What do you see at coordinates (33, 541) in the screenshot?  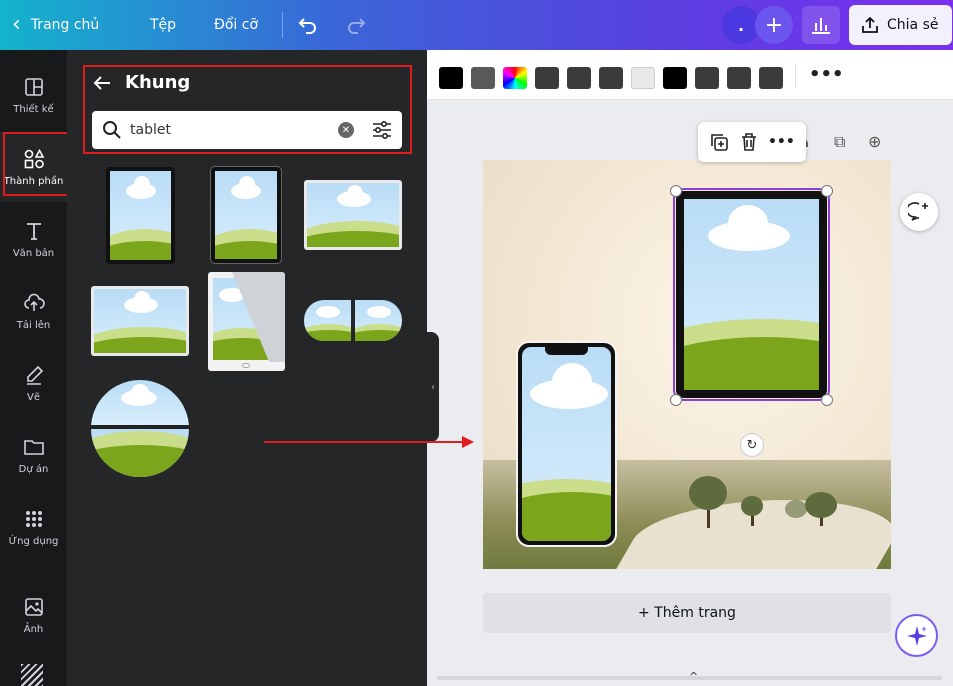 I see `rail-item-label: Ứng dụng` at bounding box center [33, 541].